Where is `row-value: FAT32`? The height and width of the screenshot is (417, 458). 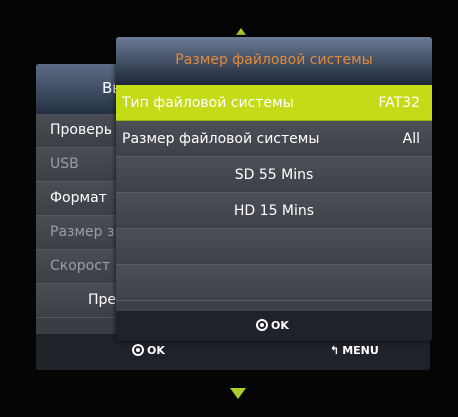 row-value: FAT32 is located at coordinates (399, 103).